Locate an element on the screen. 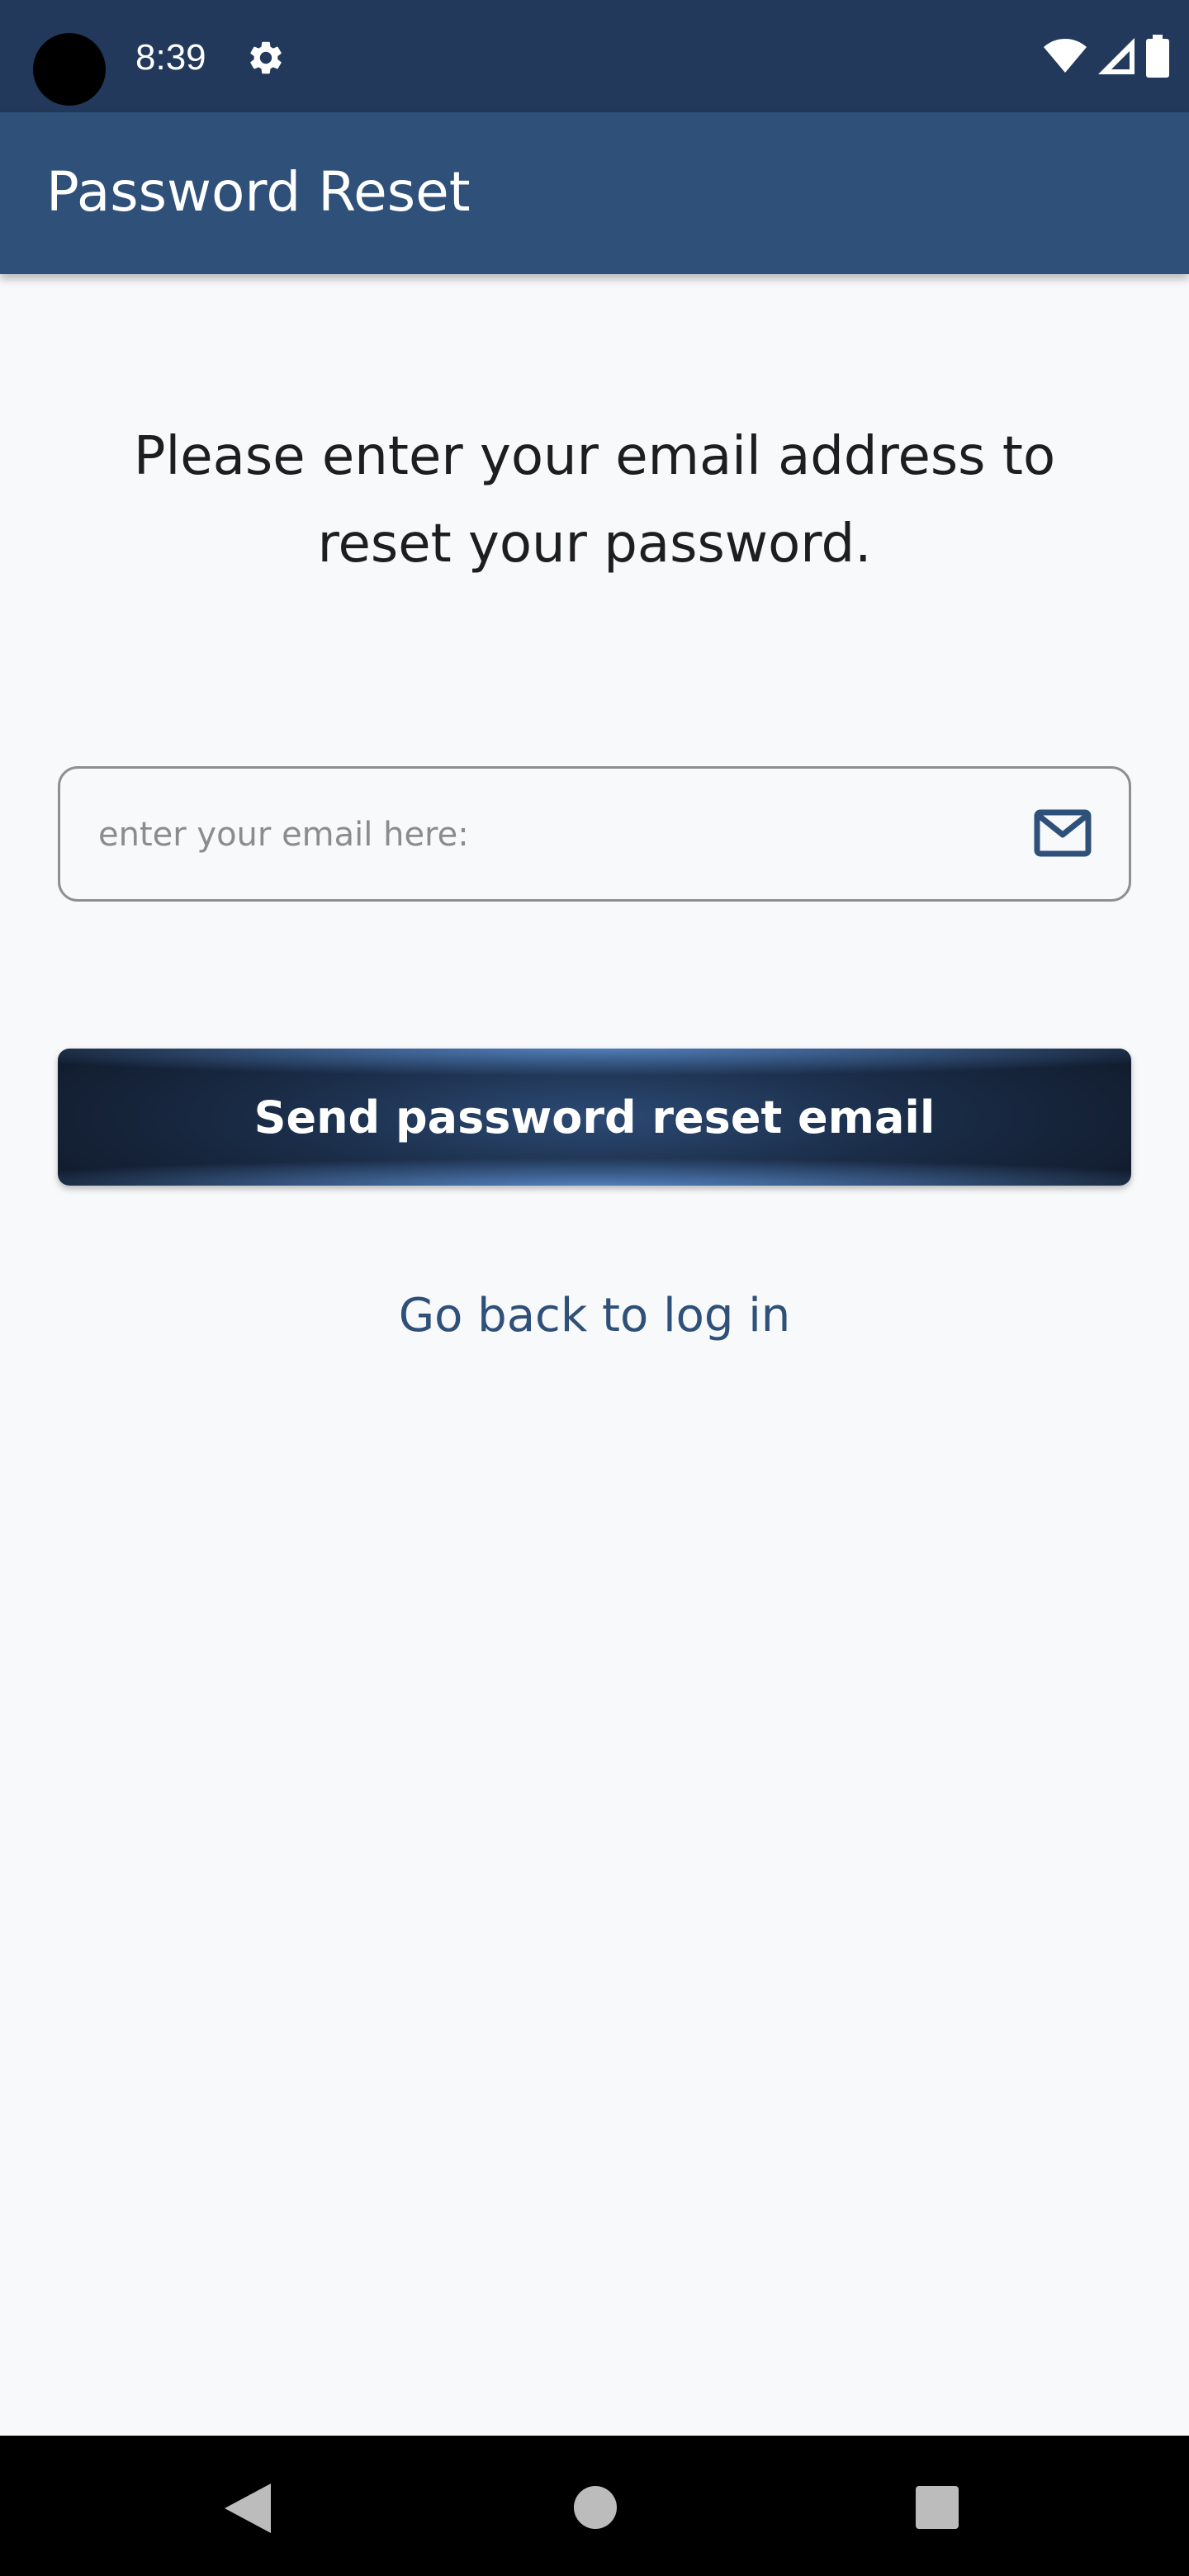 Image resolution: width=1189 pixels, height=2576 pixels. app-bar: Password Reset is located at coordinates (594, 193).